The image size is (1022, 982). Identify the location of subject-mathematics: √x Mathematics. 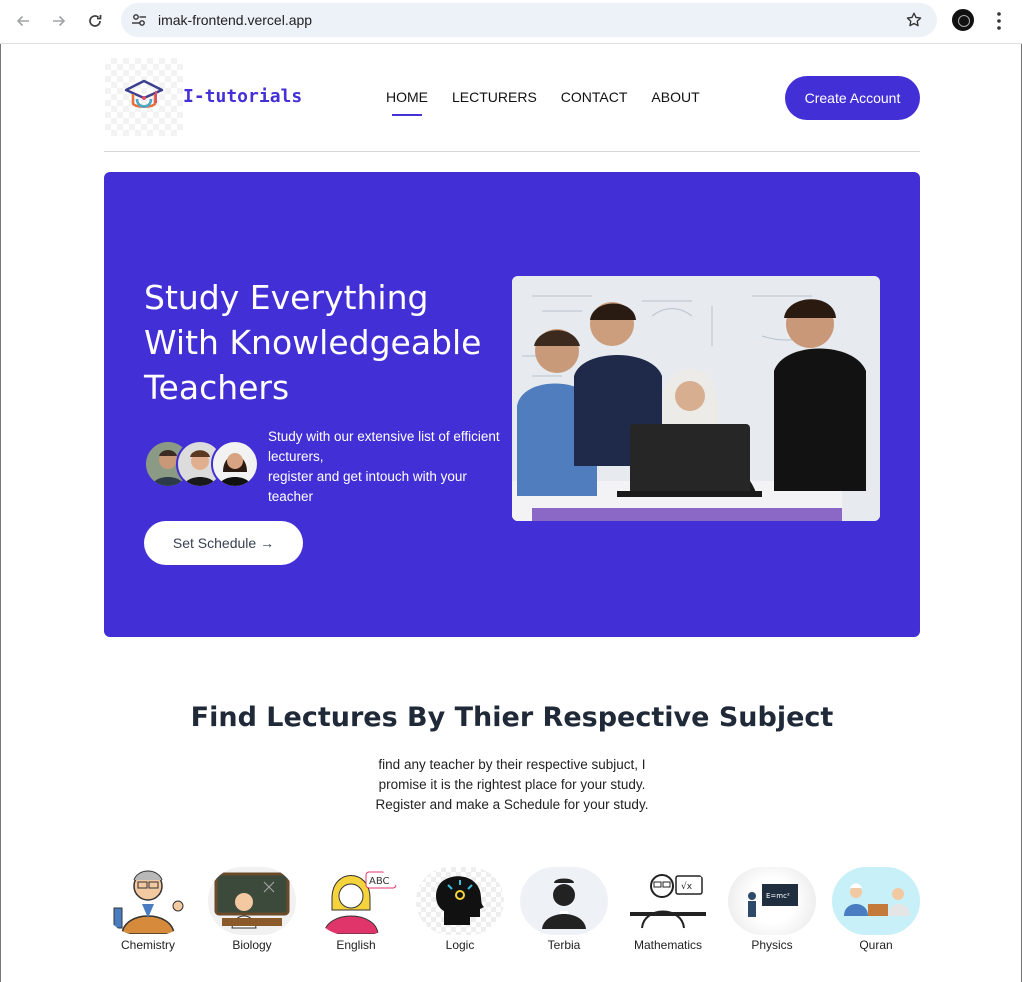
(668, 912).